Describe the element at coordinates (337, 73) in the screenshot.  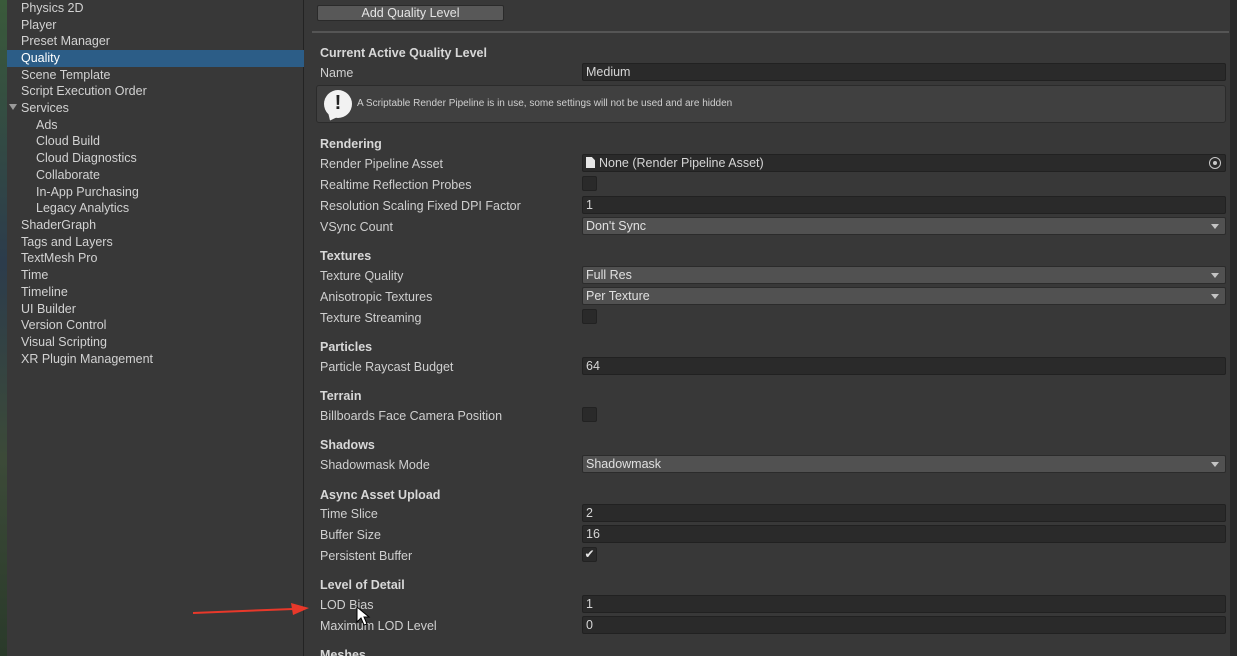
I see `name-label: Name` at that location.